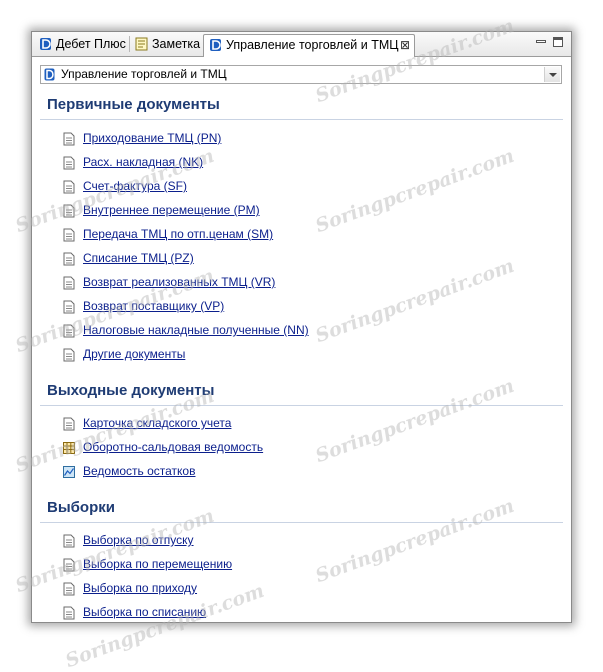  What do you see at coordinates (301, 74) in the screenshot?
I see `module-select: Управление торговлей и ТМЦ` at bounding box center [301, 74].